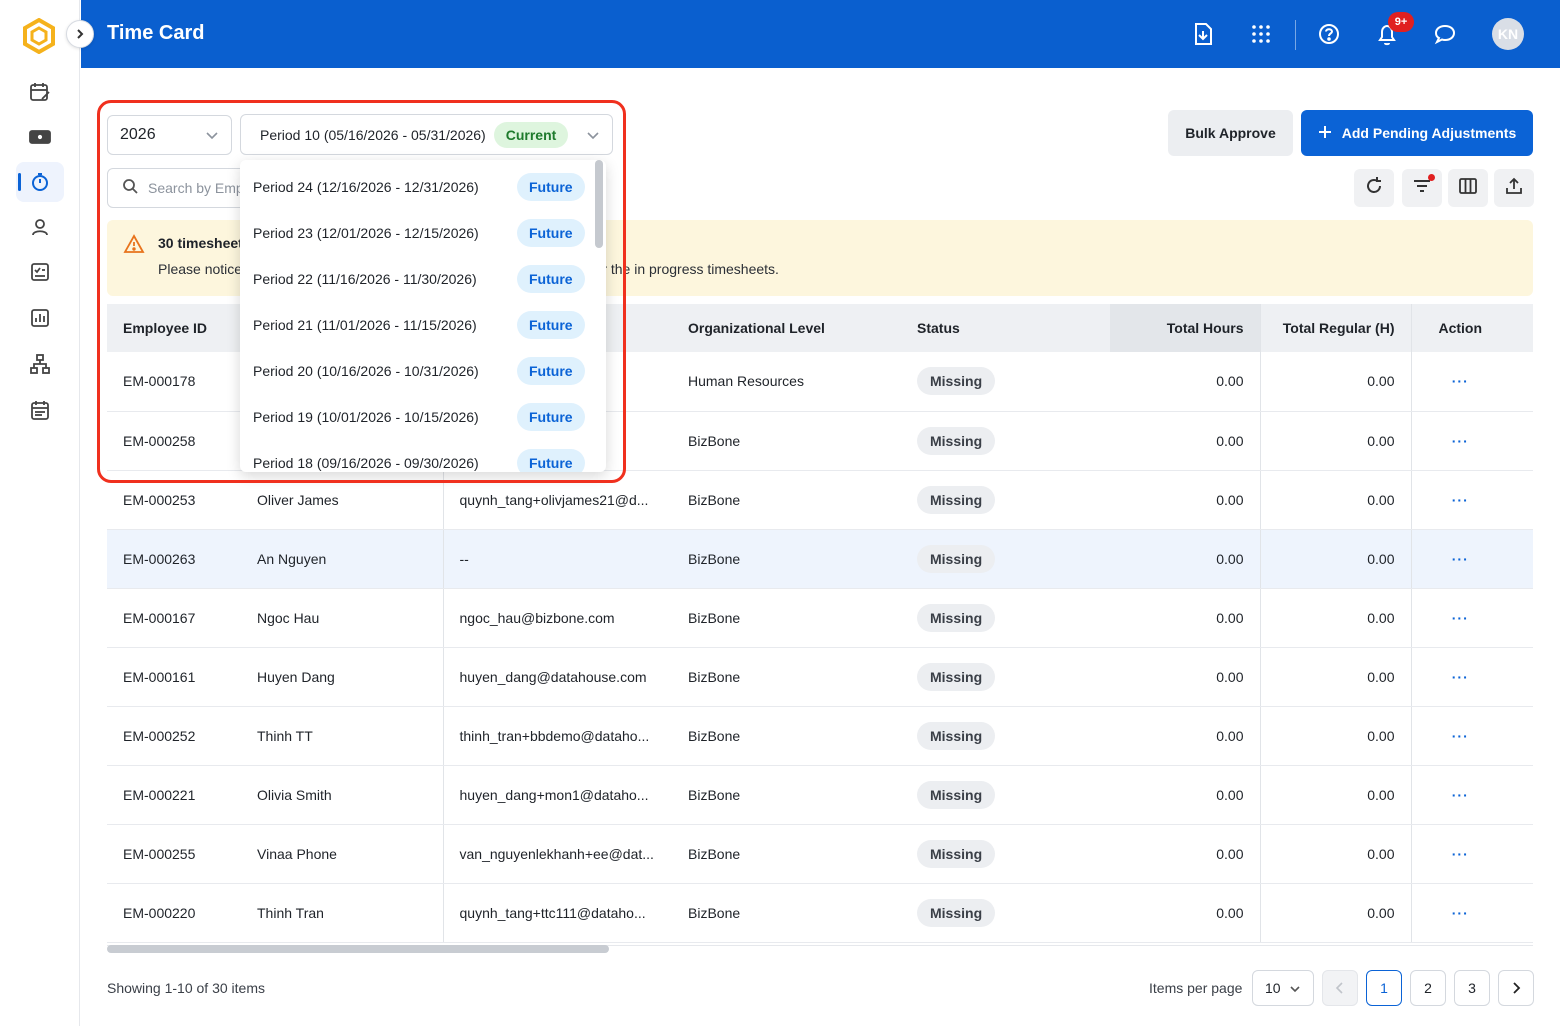 This screenshot has width=1560, height=1026. I want to click on prev-page-button, so click(1340, 988).